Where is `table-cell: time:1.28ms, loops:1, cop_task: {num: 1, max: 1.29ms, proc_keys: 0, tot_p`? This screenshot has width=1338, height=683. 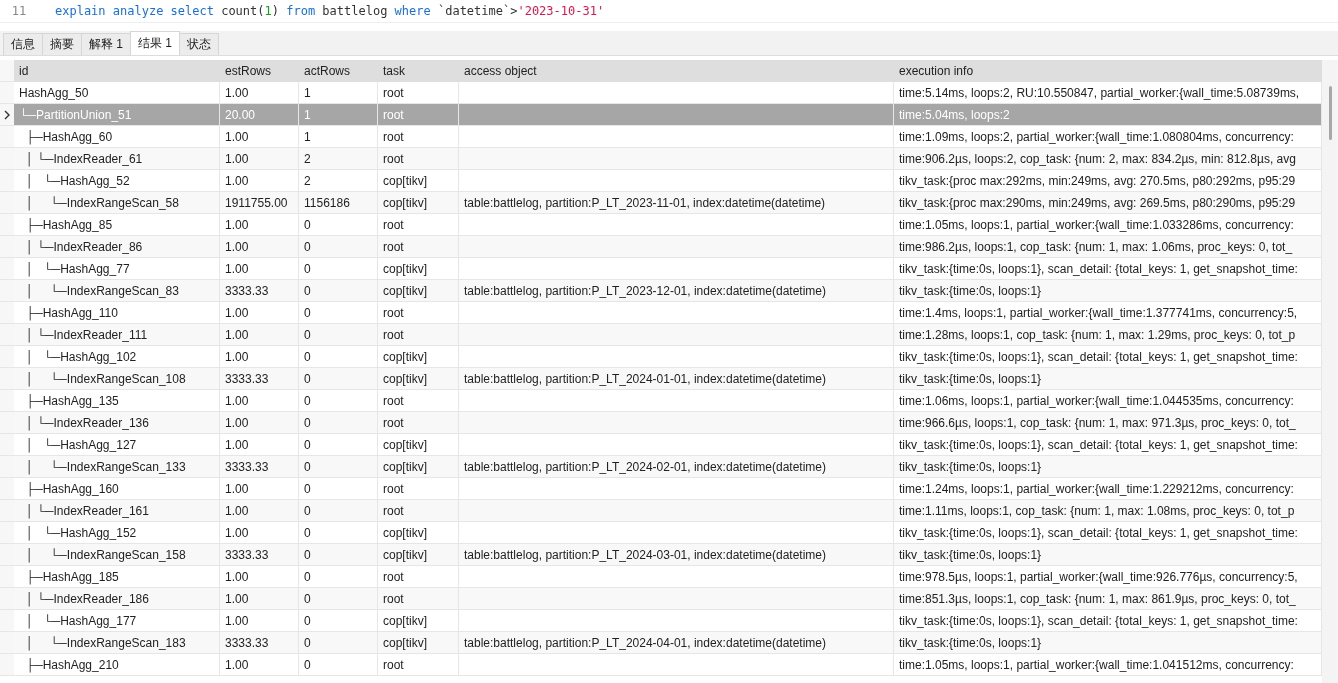
table-cell: time:1.28ms, loops:1, cop_task: {num: 1, max: 1.29ms, proc_keys: 0, tot_p is located at coordinates (1108, 335).